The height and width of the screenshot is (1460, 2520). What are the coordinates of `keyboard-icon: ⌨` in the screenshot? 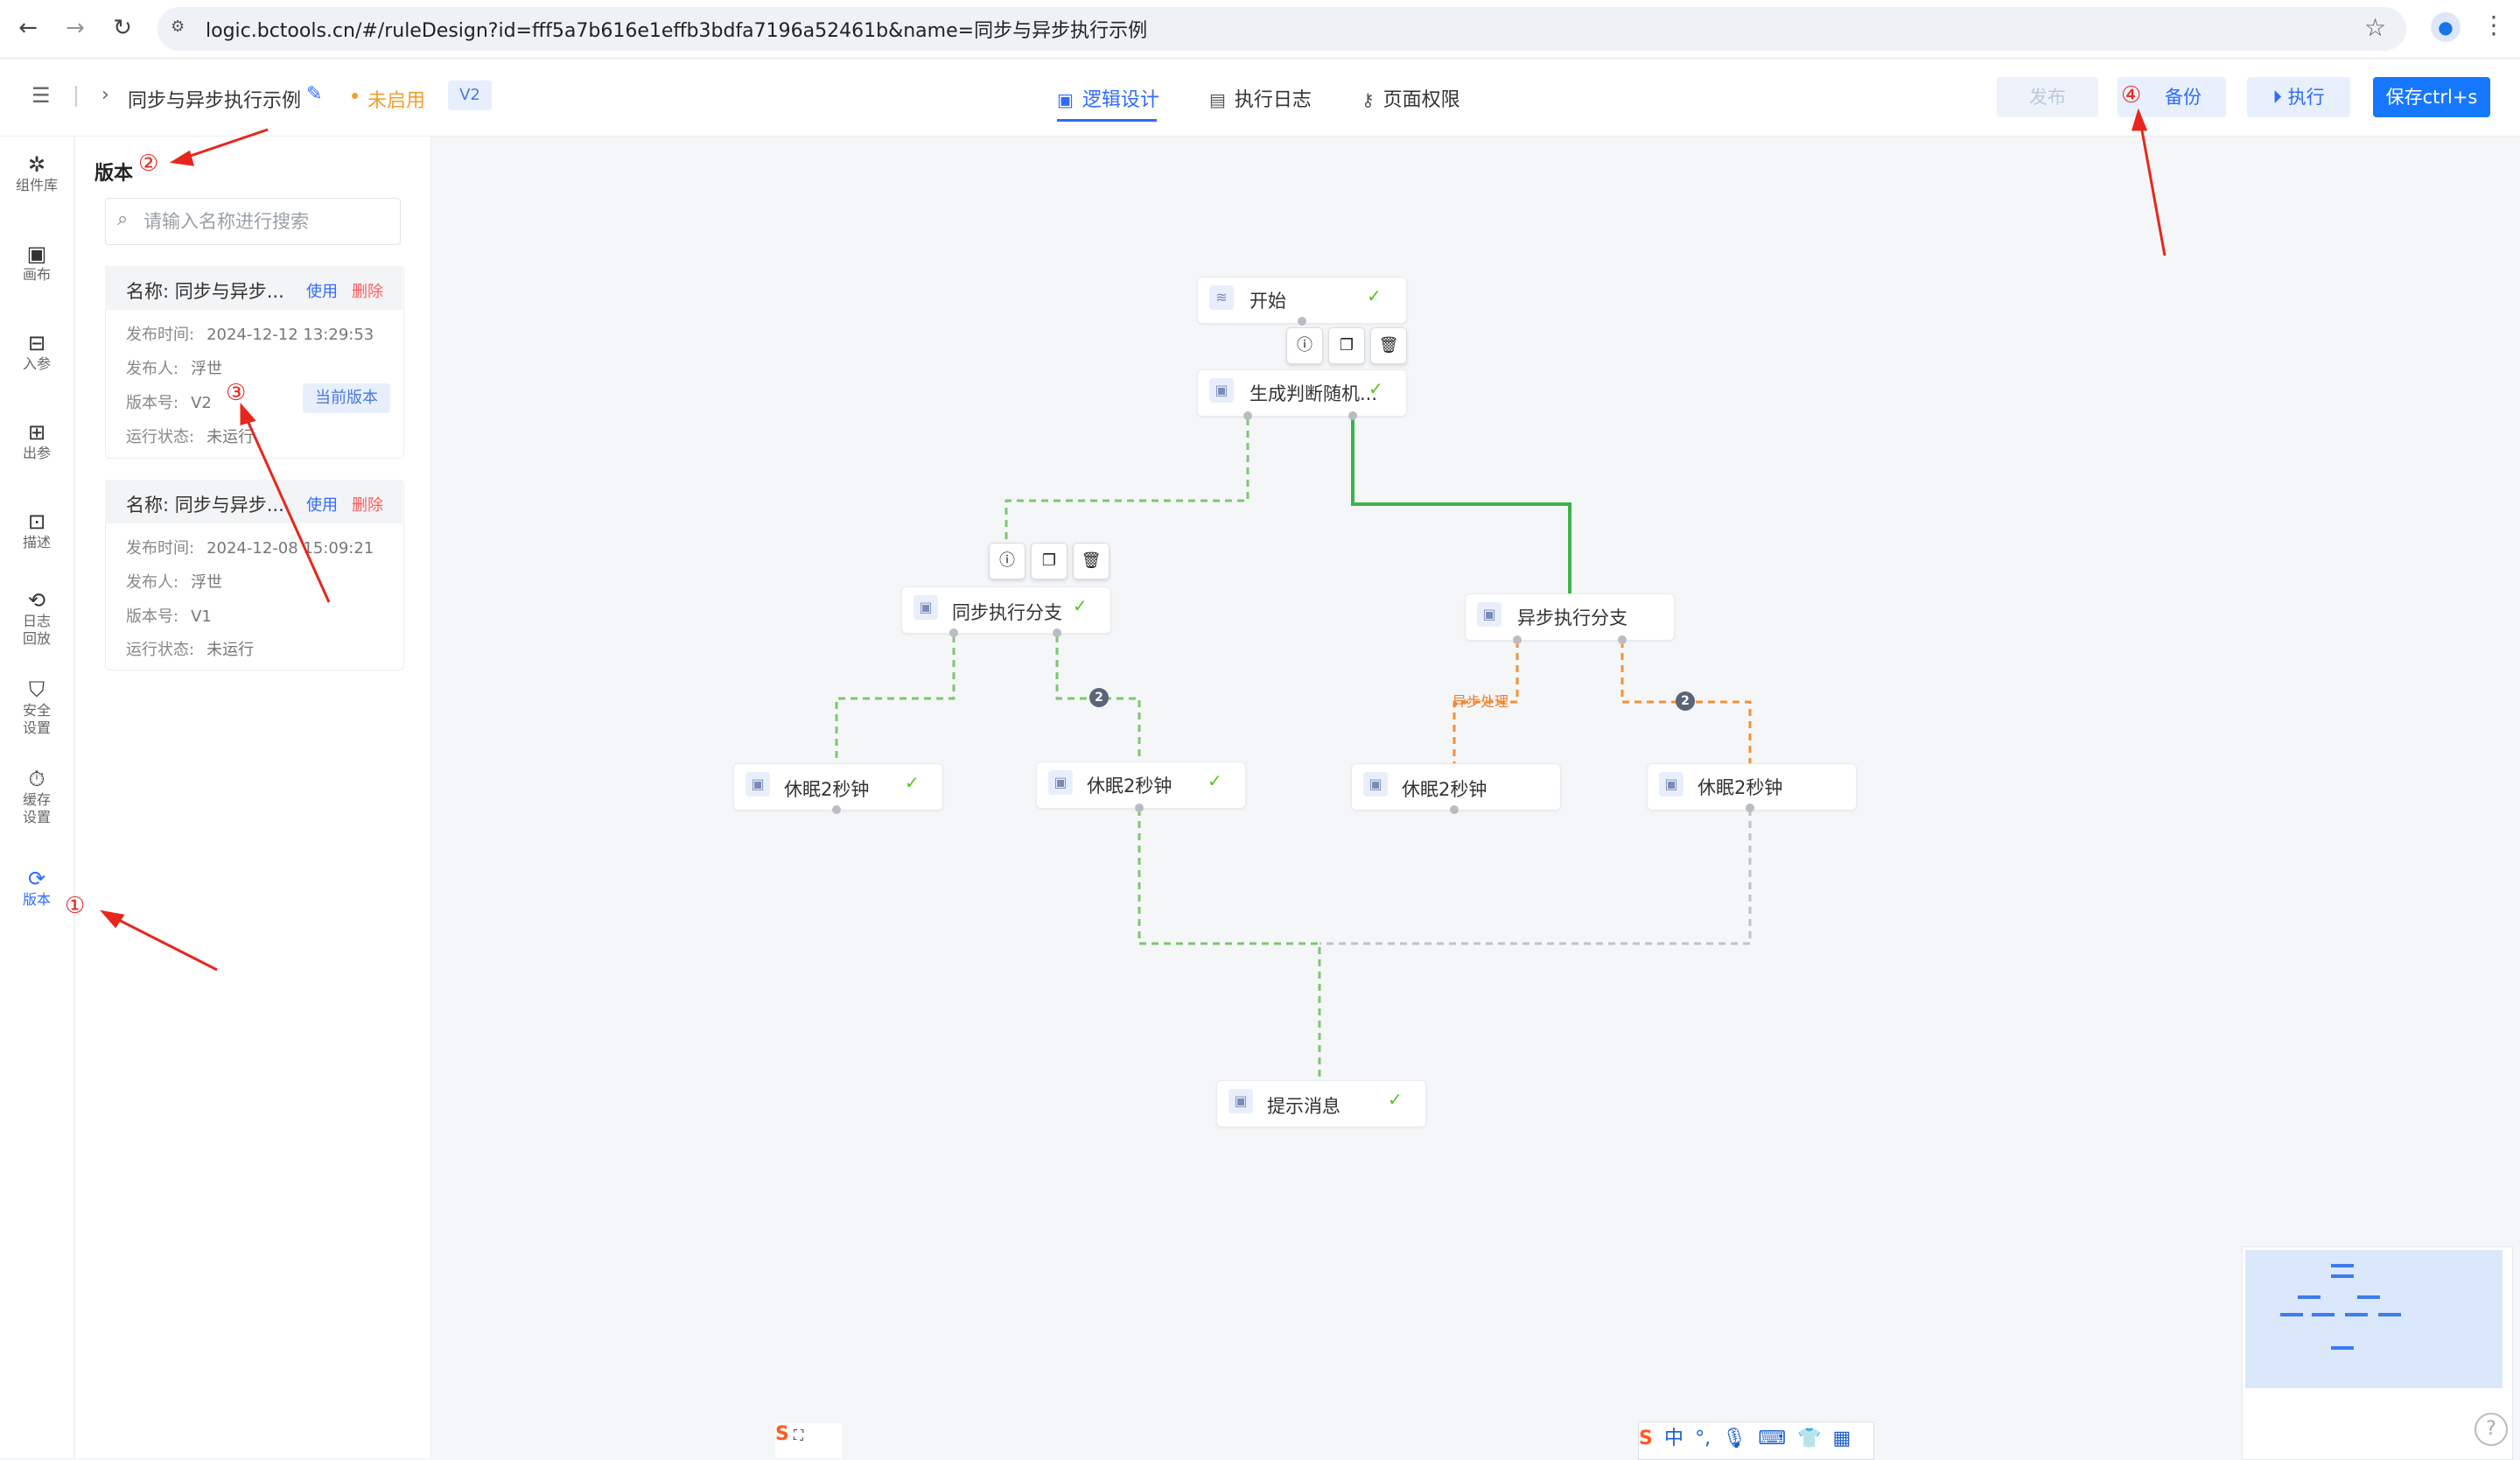 It's located at (1772, 1438).